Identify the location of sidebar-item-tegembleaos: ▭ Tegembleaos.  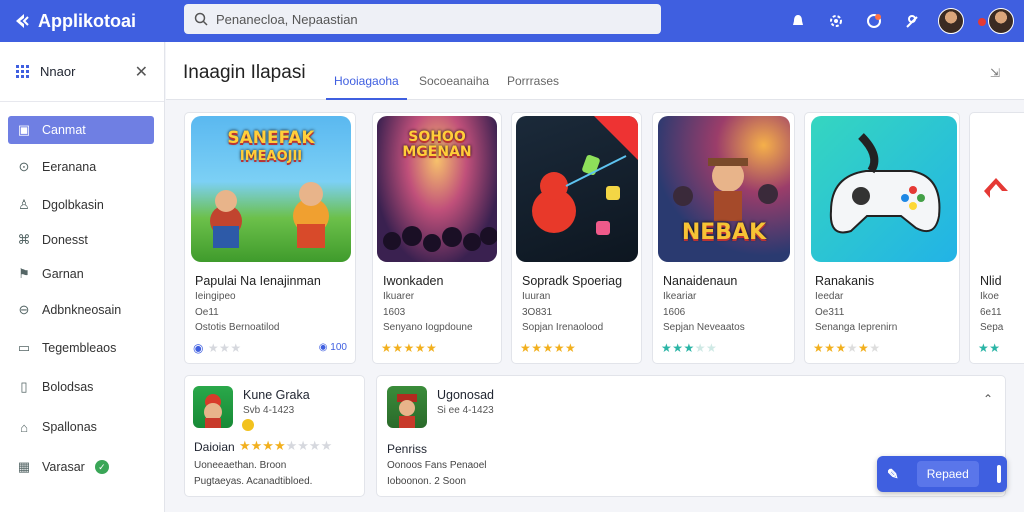
(81, 348).